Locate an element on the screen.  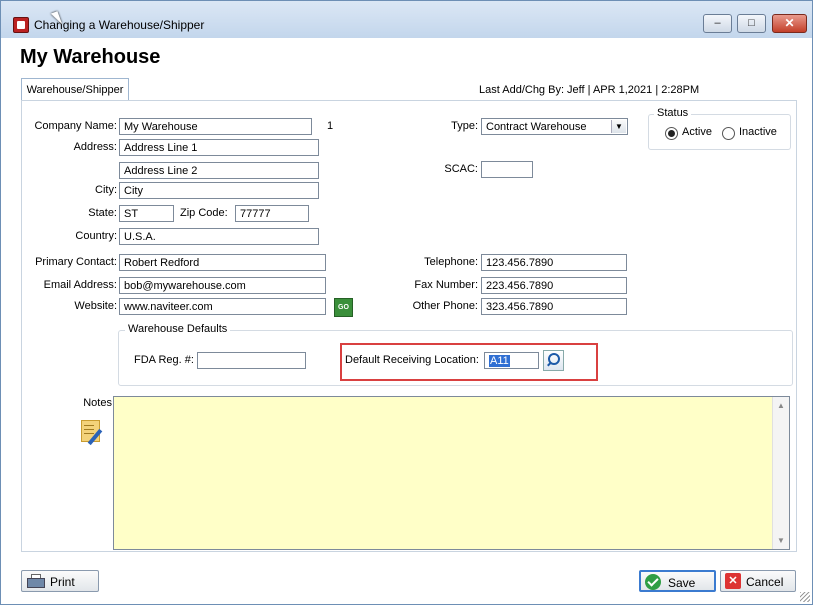
status-group: Status Active Inactive is located at coordinates (719, 128).